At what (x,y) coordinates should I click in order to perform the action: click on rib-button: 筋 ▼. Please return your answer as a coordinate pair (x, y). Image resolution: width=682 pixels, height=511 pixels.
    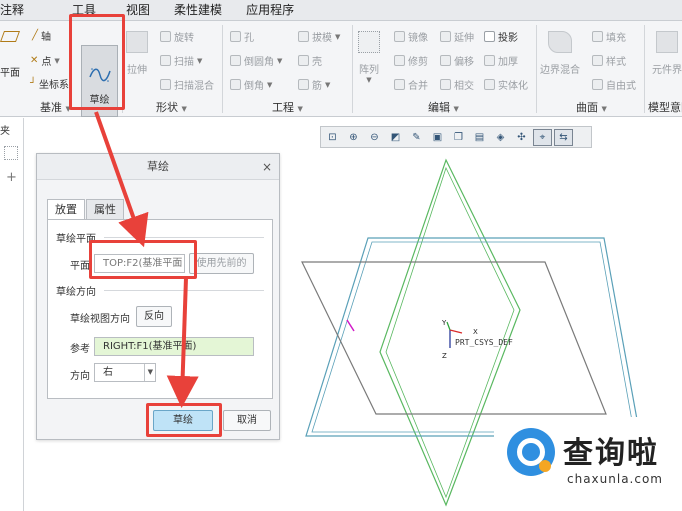
    Looking at the image, I should click on (314, 84).